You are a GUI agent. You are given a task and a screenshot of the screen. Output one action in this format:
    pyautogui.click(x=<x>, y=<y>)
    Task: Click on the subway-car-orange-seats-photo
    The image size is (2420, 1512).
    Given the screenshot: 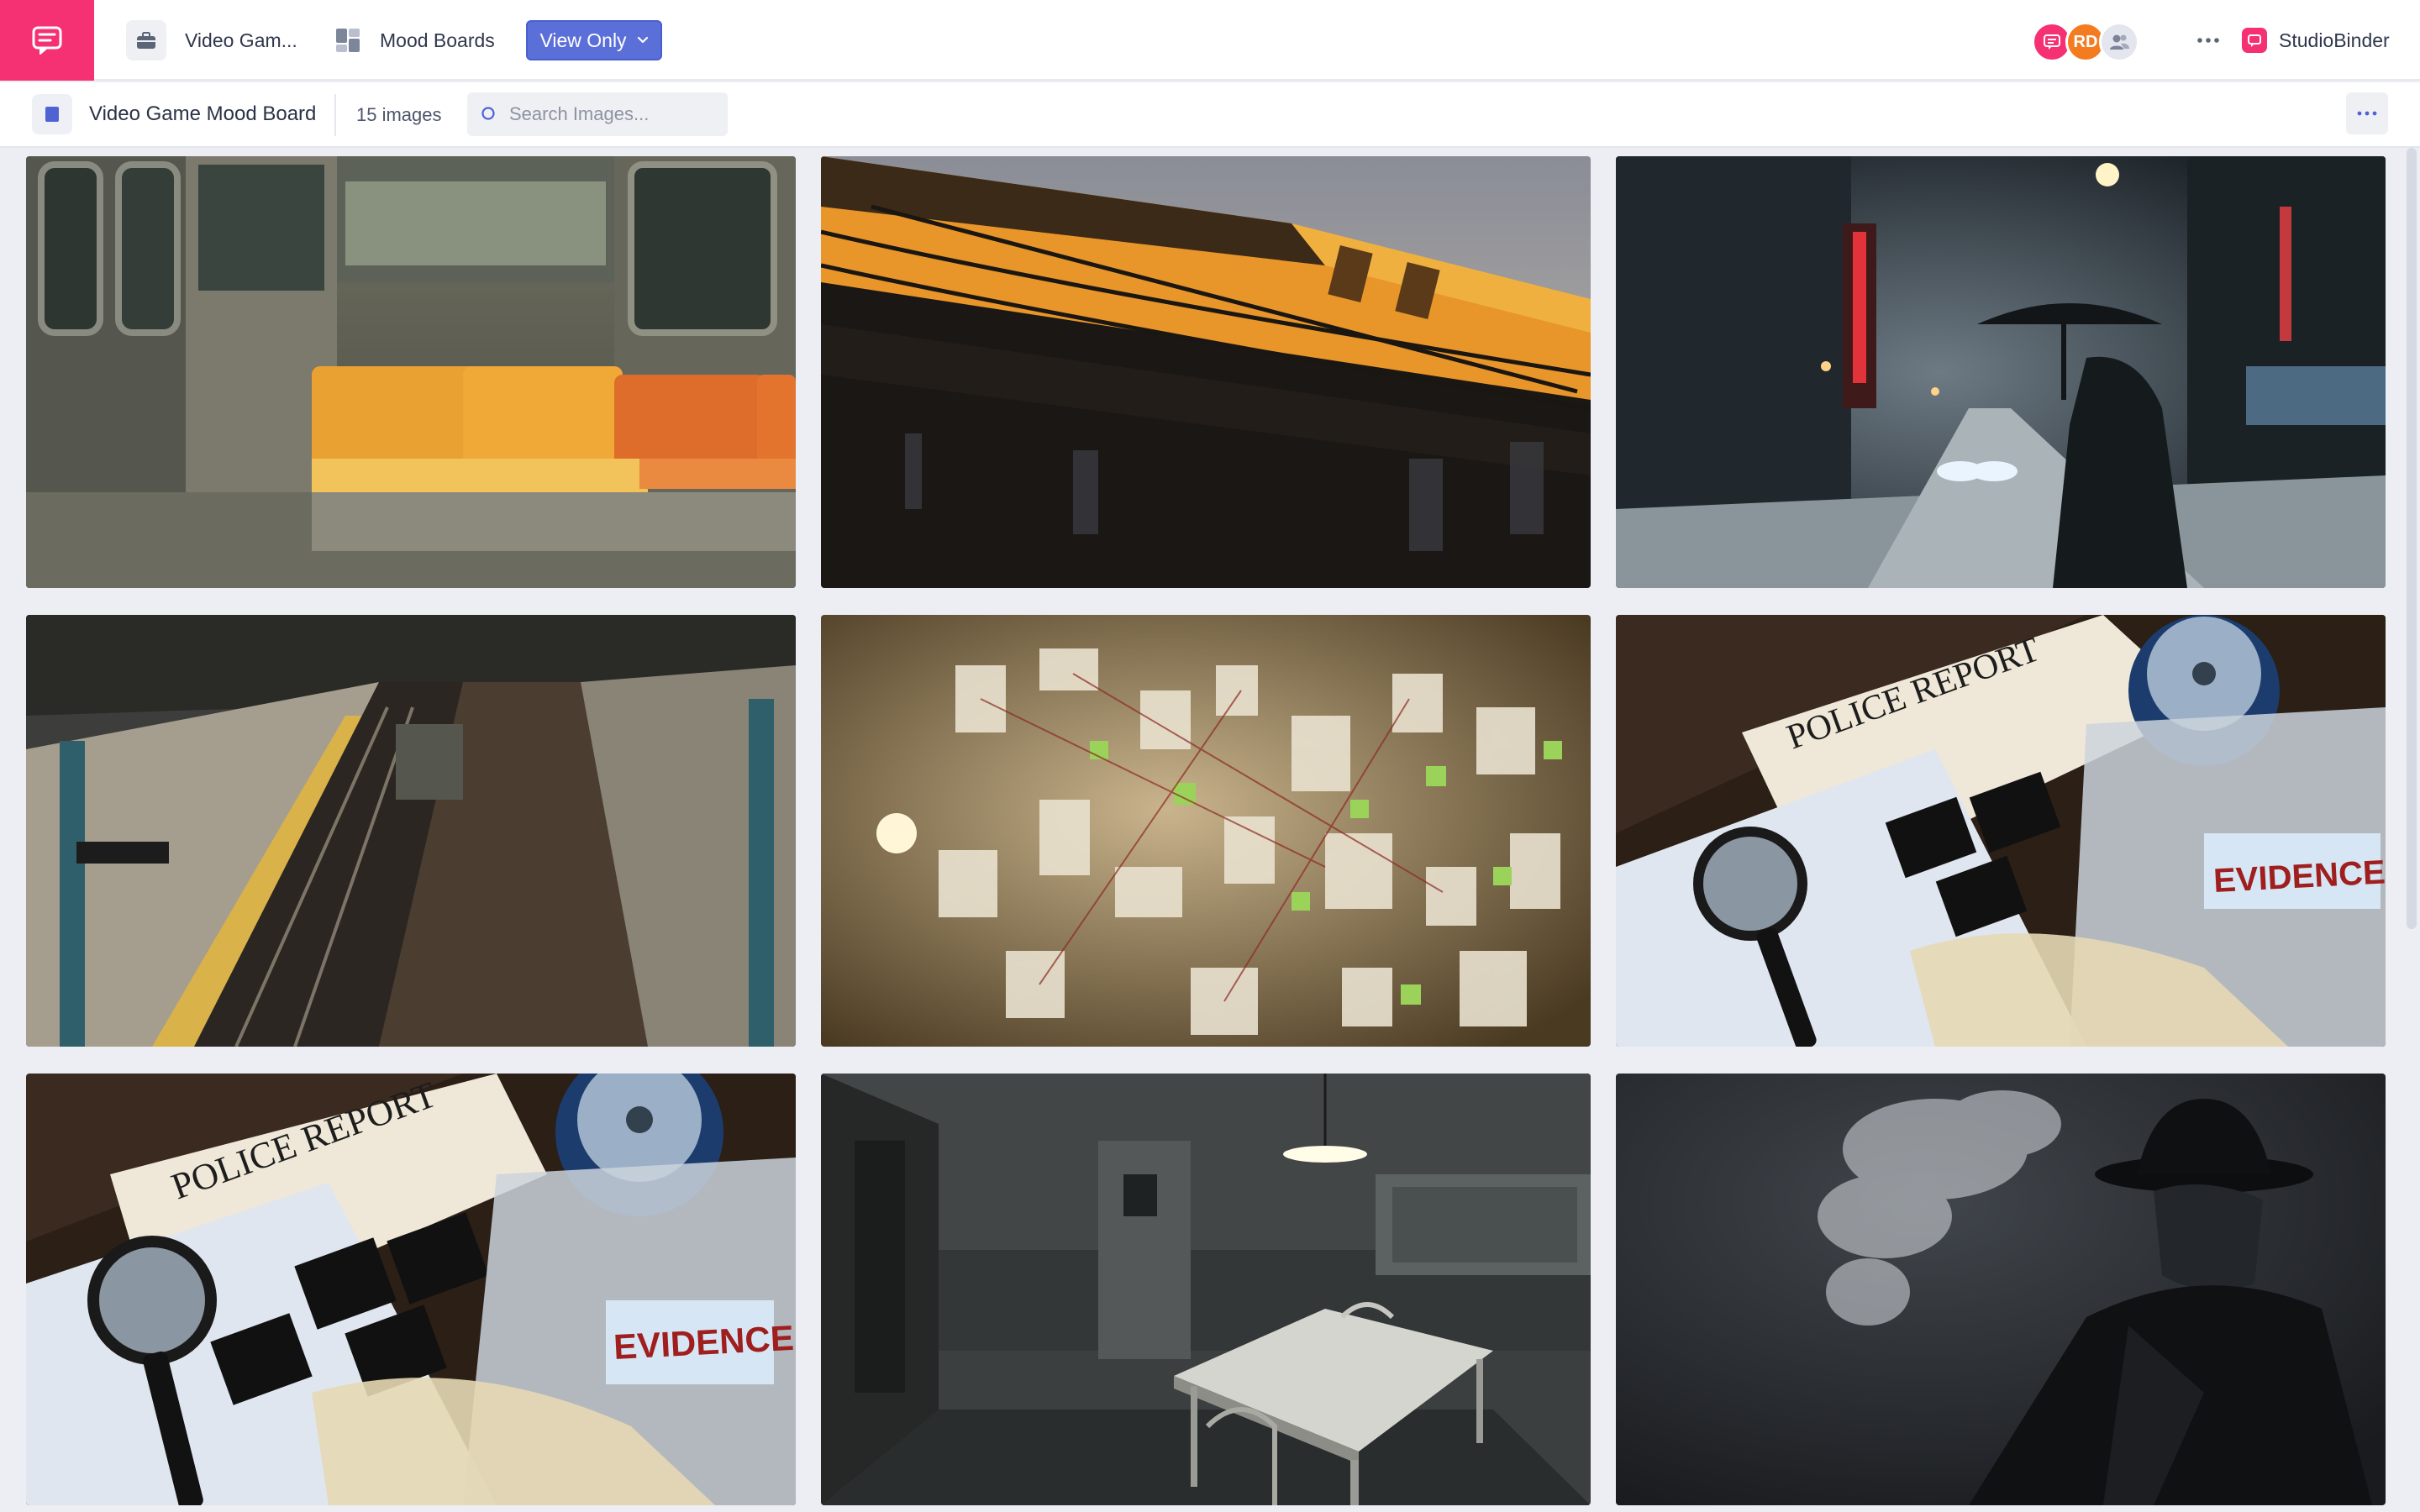 What is the action you would take?
    pyautogui.click(x=411, y=372)
    